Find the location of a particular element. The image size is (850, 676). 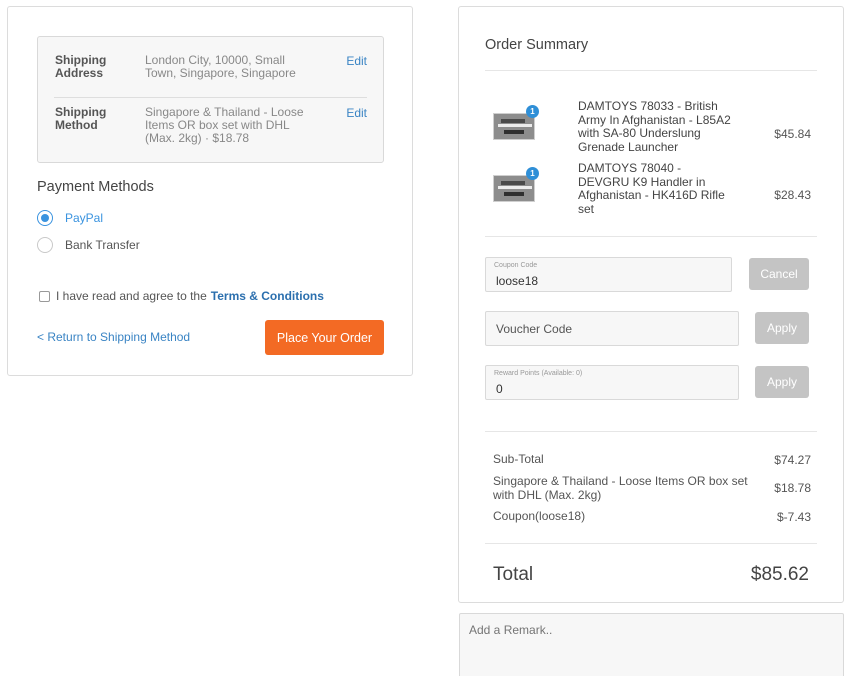

radio-unchecked-icon is located at coordinates (45, 245).